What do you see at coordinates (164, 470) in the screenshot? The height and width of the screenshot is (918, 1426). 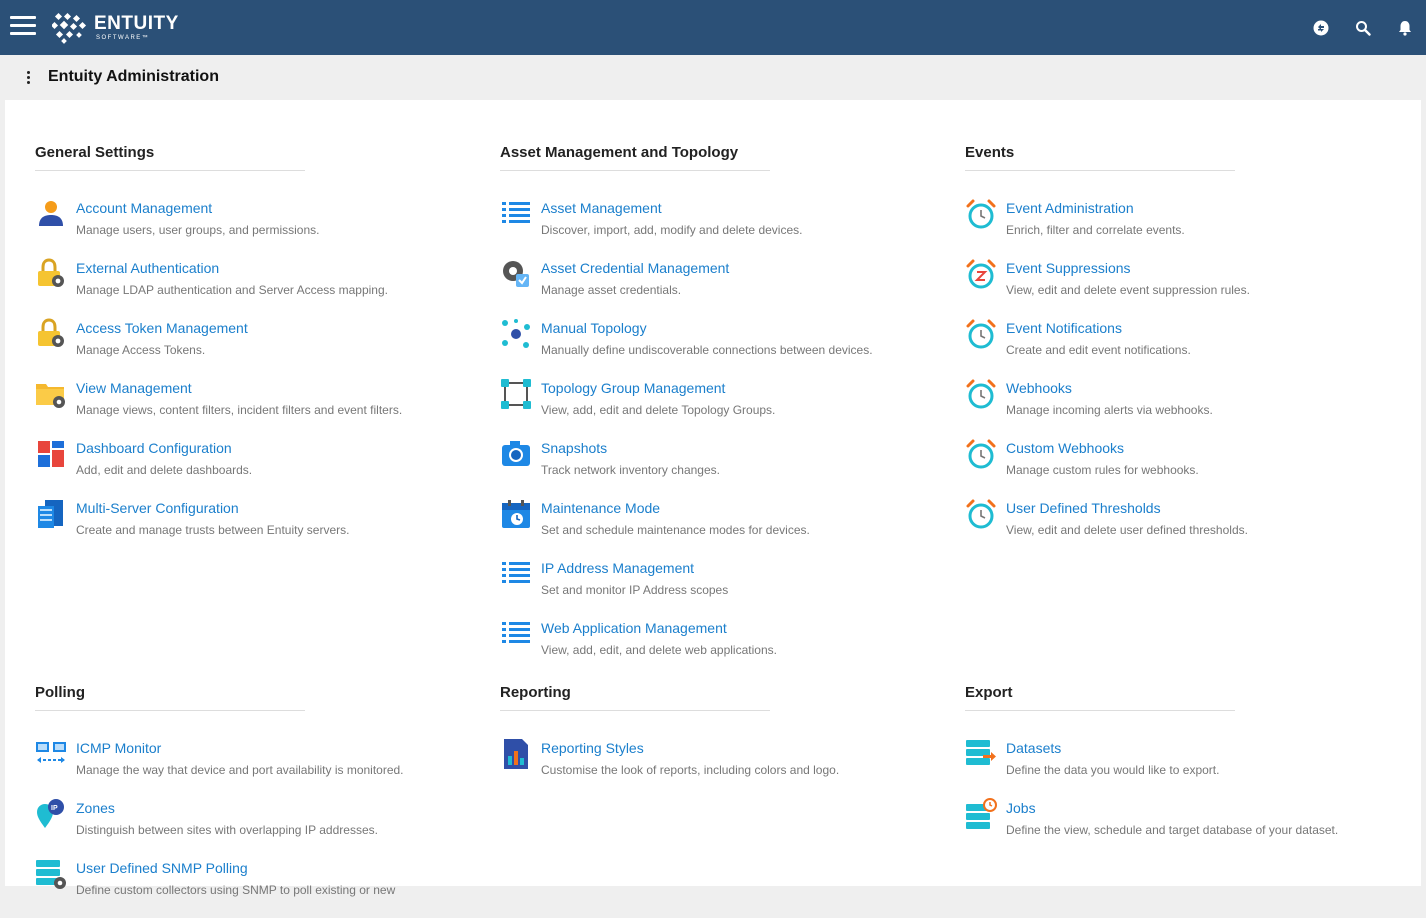 I see `admin-item-description: Add, edit and delete dashboards.` at bounding box center [164, 470].